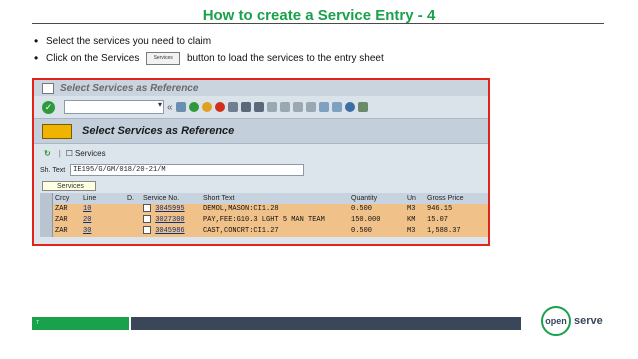 The image size is (638, 359). Describe the element at coordinates (440, 209) in the screenshot. I see `cell-gross-price: 946.15` at that location.